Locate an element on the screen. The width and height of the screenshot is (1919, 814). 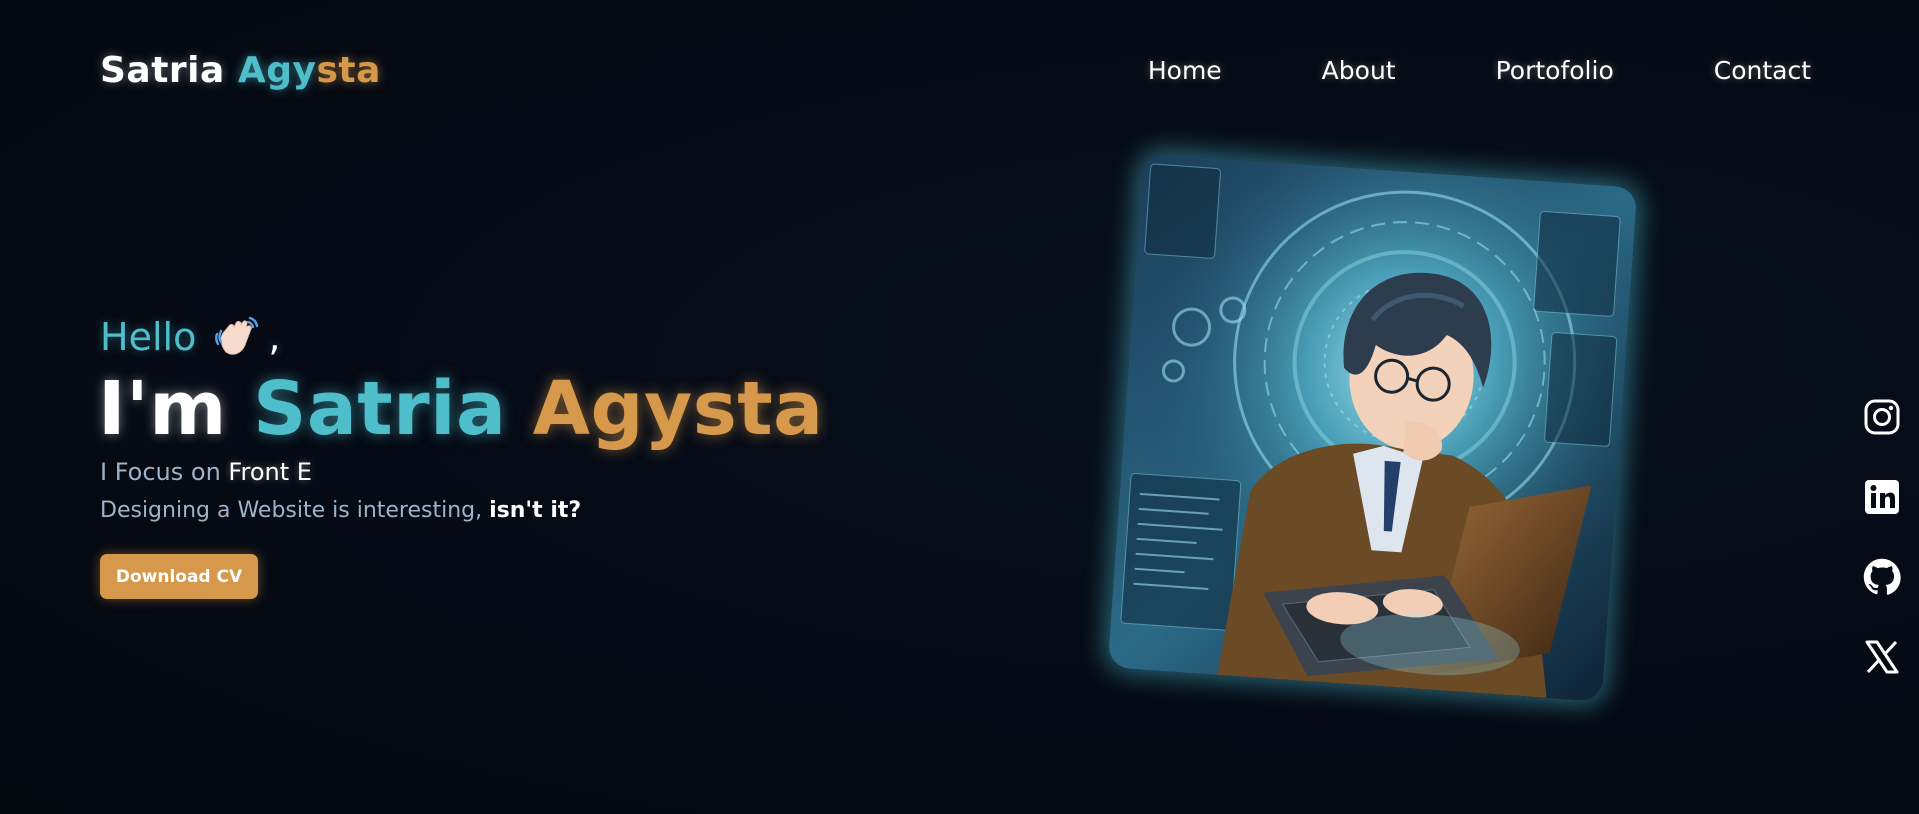
site-logo: Satria Agysta is located at coordinates (240, 70).